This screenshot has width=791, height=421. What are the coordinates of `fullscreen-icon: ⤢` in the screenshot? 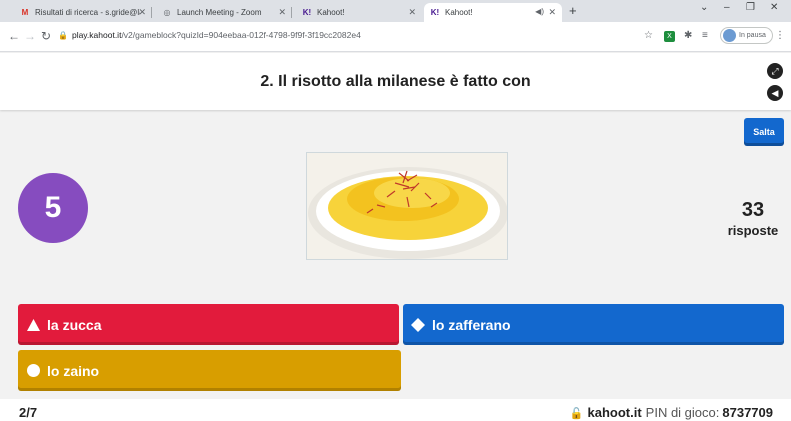 It's located at (775, 71).